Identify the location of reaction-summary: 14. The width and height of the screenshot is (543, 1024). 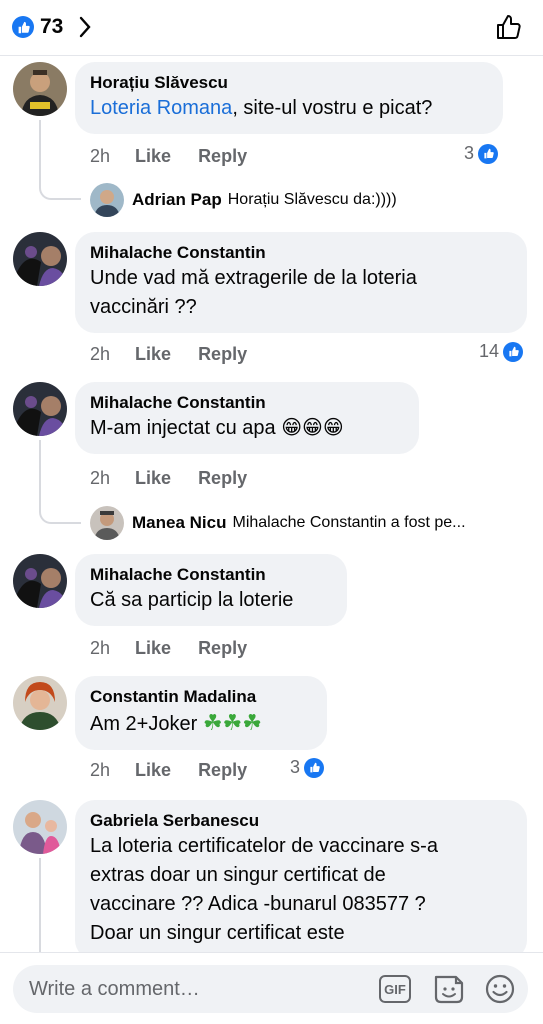
(501, 351).